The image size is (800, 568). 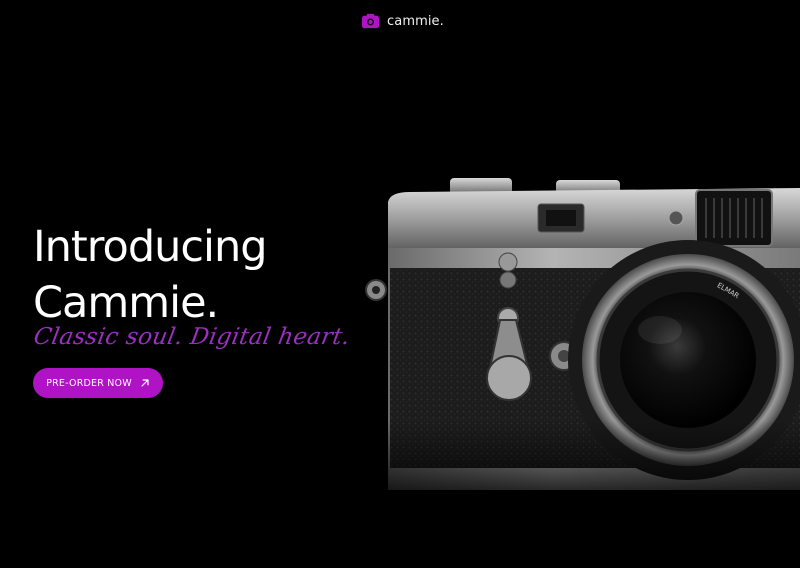 I want to click on rangefinder-window, so click(x=734, y=218).